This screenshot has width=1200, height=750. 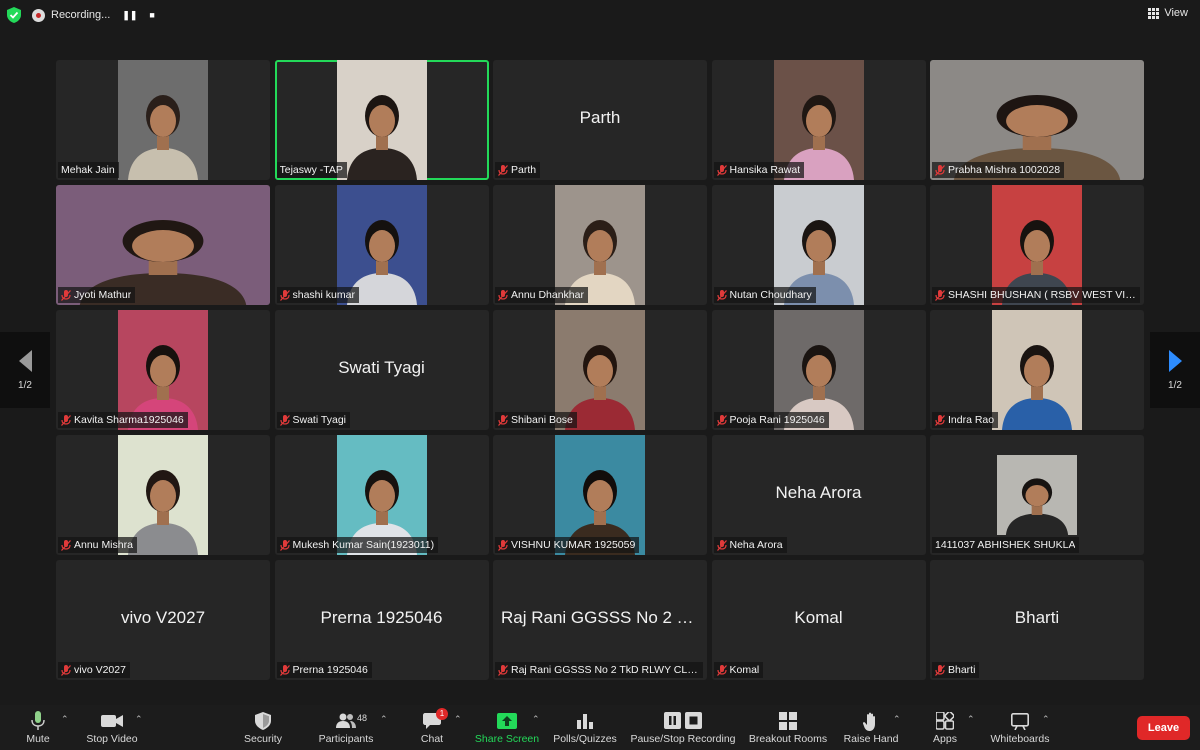 I want to click on grid-view-icon, so click(x=1154, y=13).